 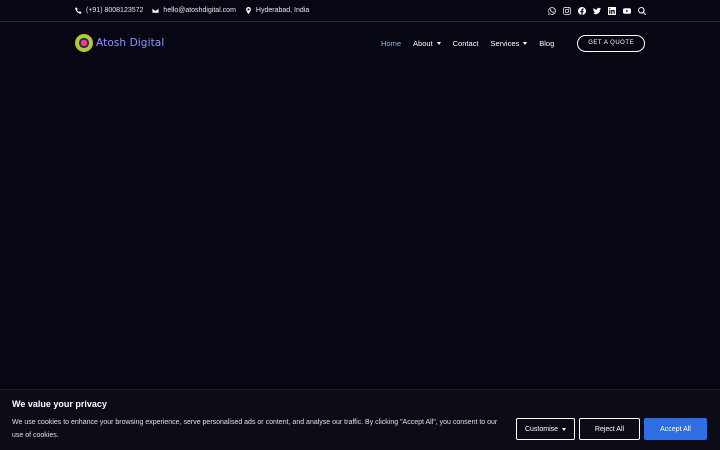 I want to click on phone-link: (+91) 8008123572, so click(x=109, y=10).